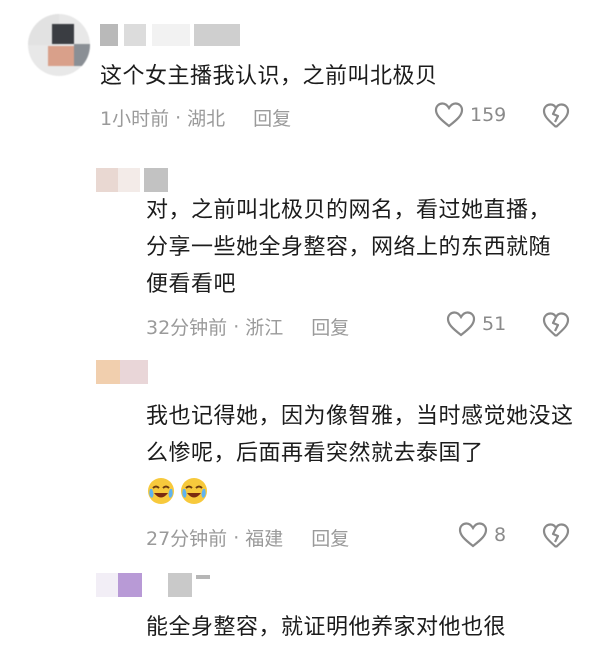  I want to click on comment-text: 能全身整容，就证明他养家对他也很, so click(326, 627).